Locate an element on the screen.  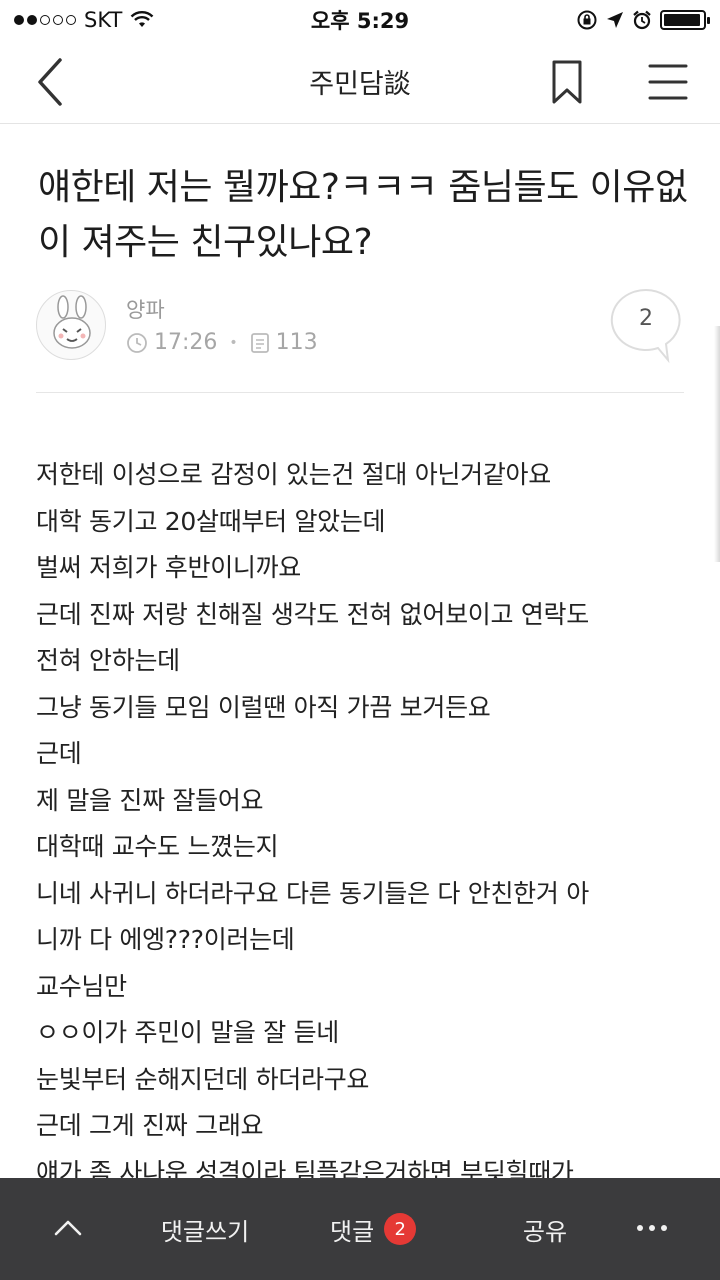
location-arrow-icon is located at coordinates (615, 20).